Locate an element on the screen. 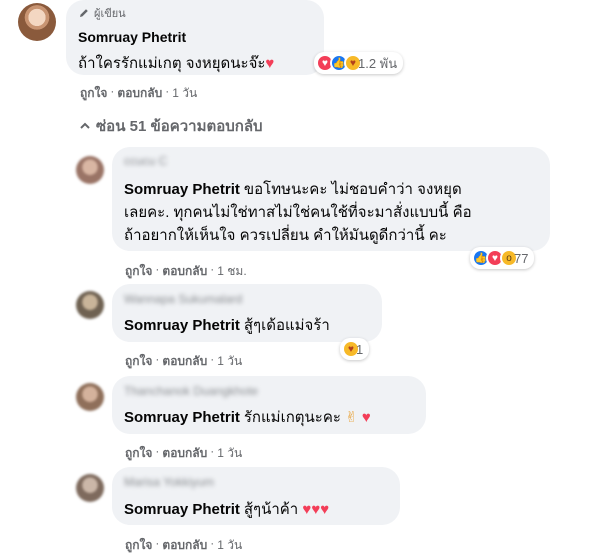 The width and height of the screenshot is (600, 556). main-comment-text: ถ้าใครรักแม่เกตุ จงหยุดนะจ๊ะ♥ is located at coordinates (176, 63).